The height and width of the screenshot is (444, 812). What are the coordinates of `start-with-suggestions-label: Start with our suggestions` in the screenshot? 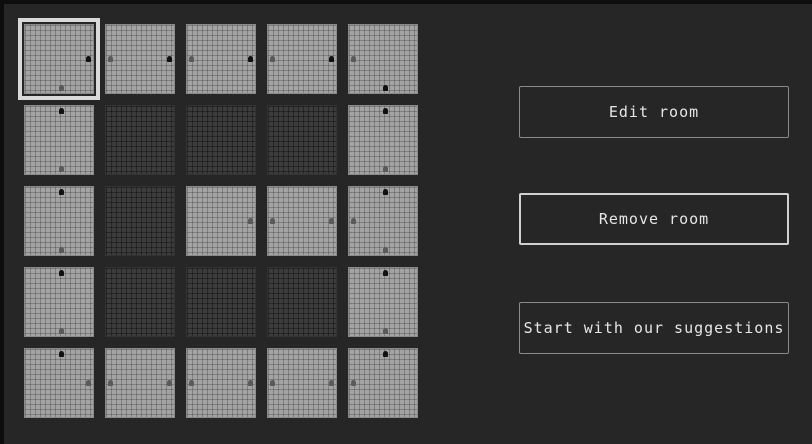 It's located at (654, 328).